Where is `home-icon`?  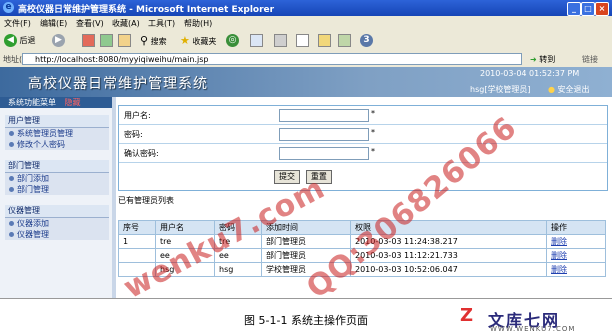
home-icon is located at coordinates (124, 40).